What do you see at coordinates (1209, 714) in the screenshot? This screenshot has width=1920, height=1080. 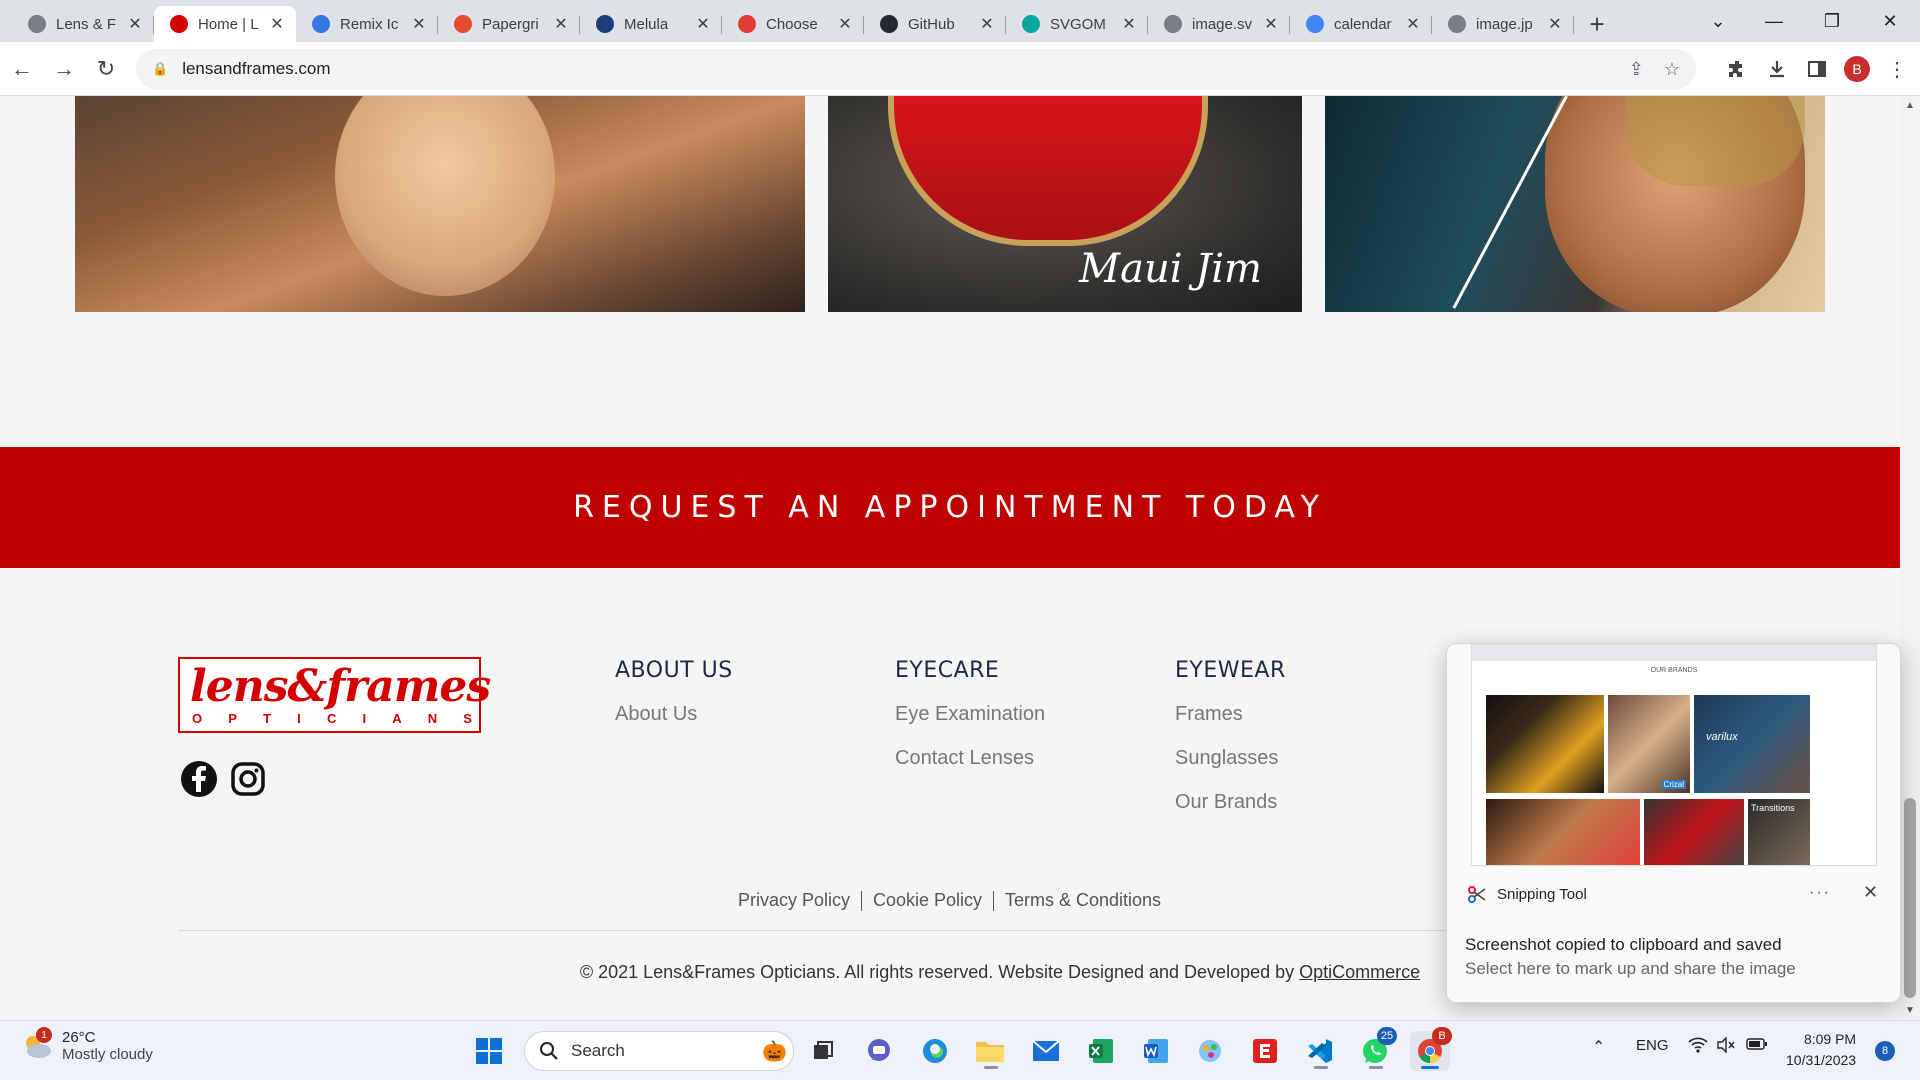 I see `footer-link-frames: Frames` at bounding box center [1209, 714].